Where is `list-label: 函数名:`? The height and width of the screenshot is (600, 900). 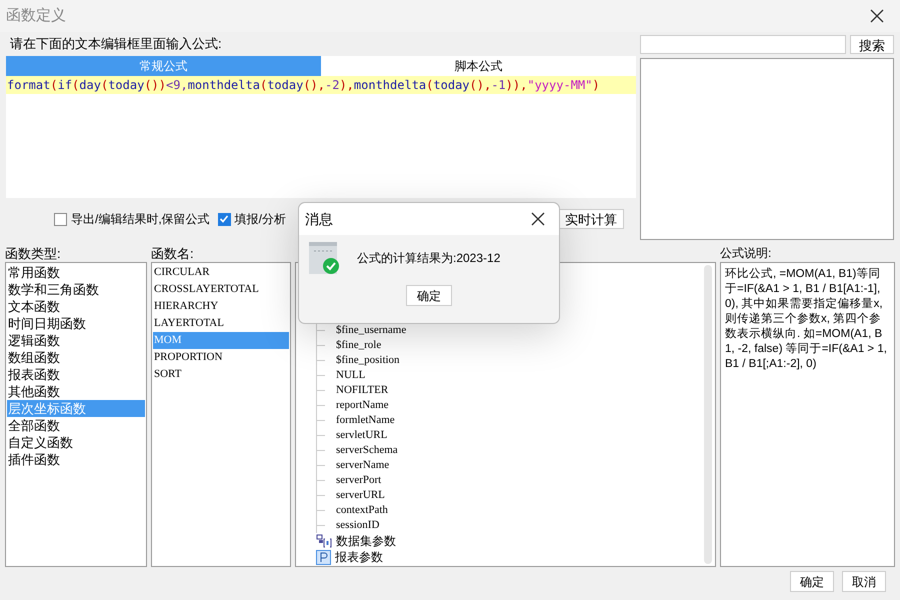 list-label: 函数名: is located at coordinates (173, 253).